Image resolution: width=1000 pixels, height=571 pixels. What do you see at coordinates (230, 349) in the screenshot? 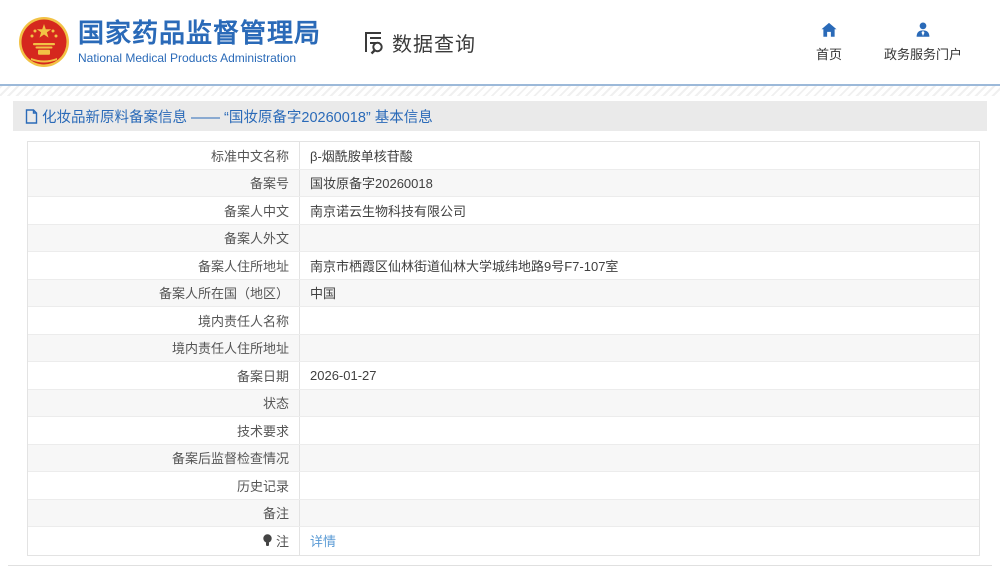
I see `row-label-text: 境内责任人住所地址` at bounding box center [230, 349].